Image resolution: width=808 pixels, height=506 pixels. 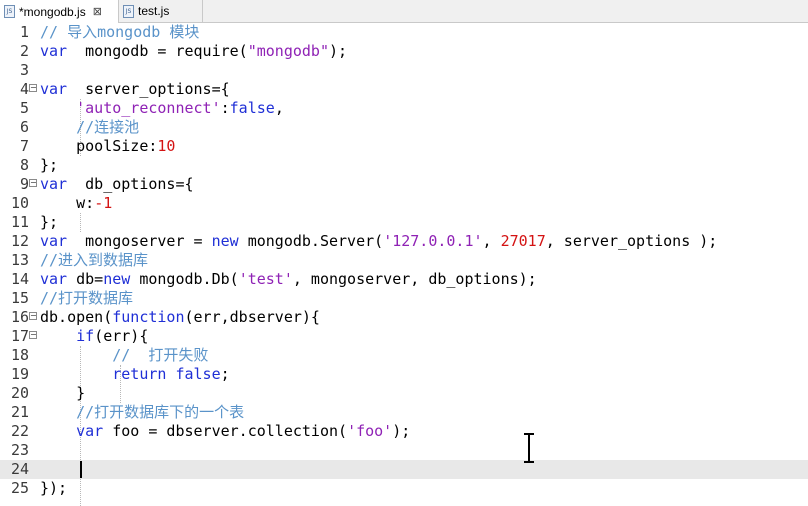 What do you see at coordinates (19, 450) in the screenshot?
I see `line-number: 23` at bounding box center [19, 450].